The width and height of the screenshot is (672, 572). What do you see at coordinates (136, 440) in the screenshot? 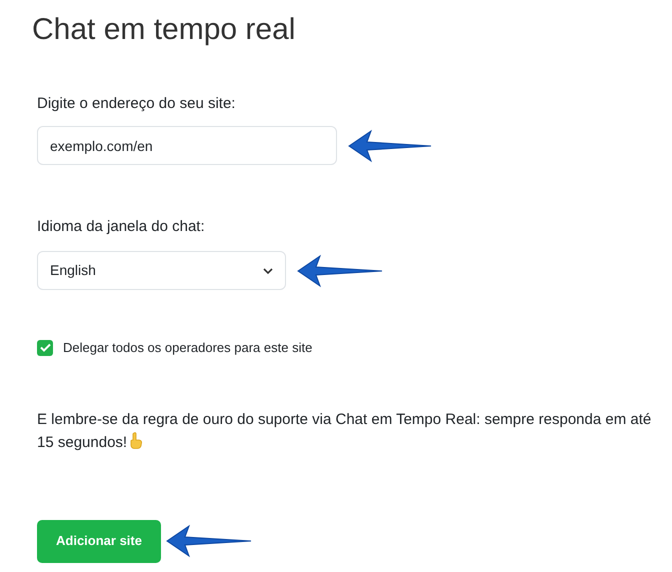
I see `pointing-hand-icon` at bounding box center [136, 440].